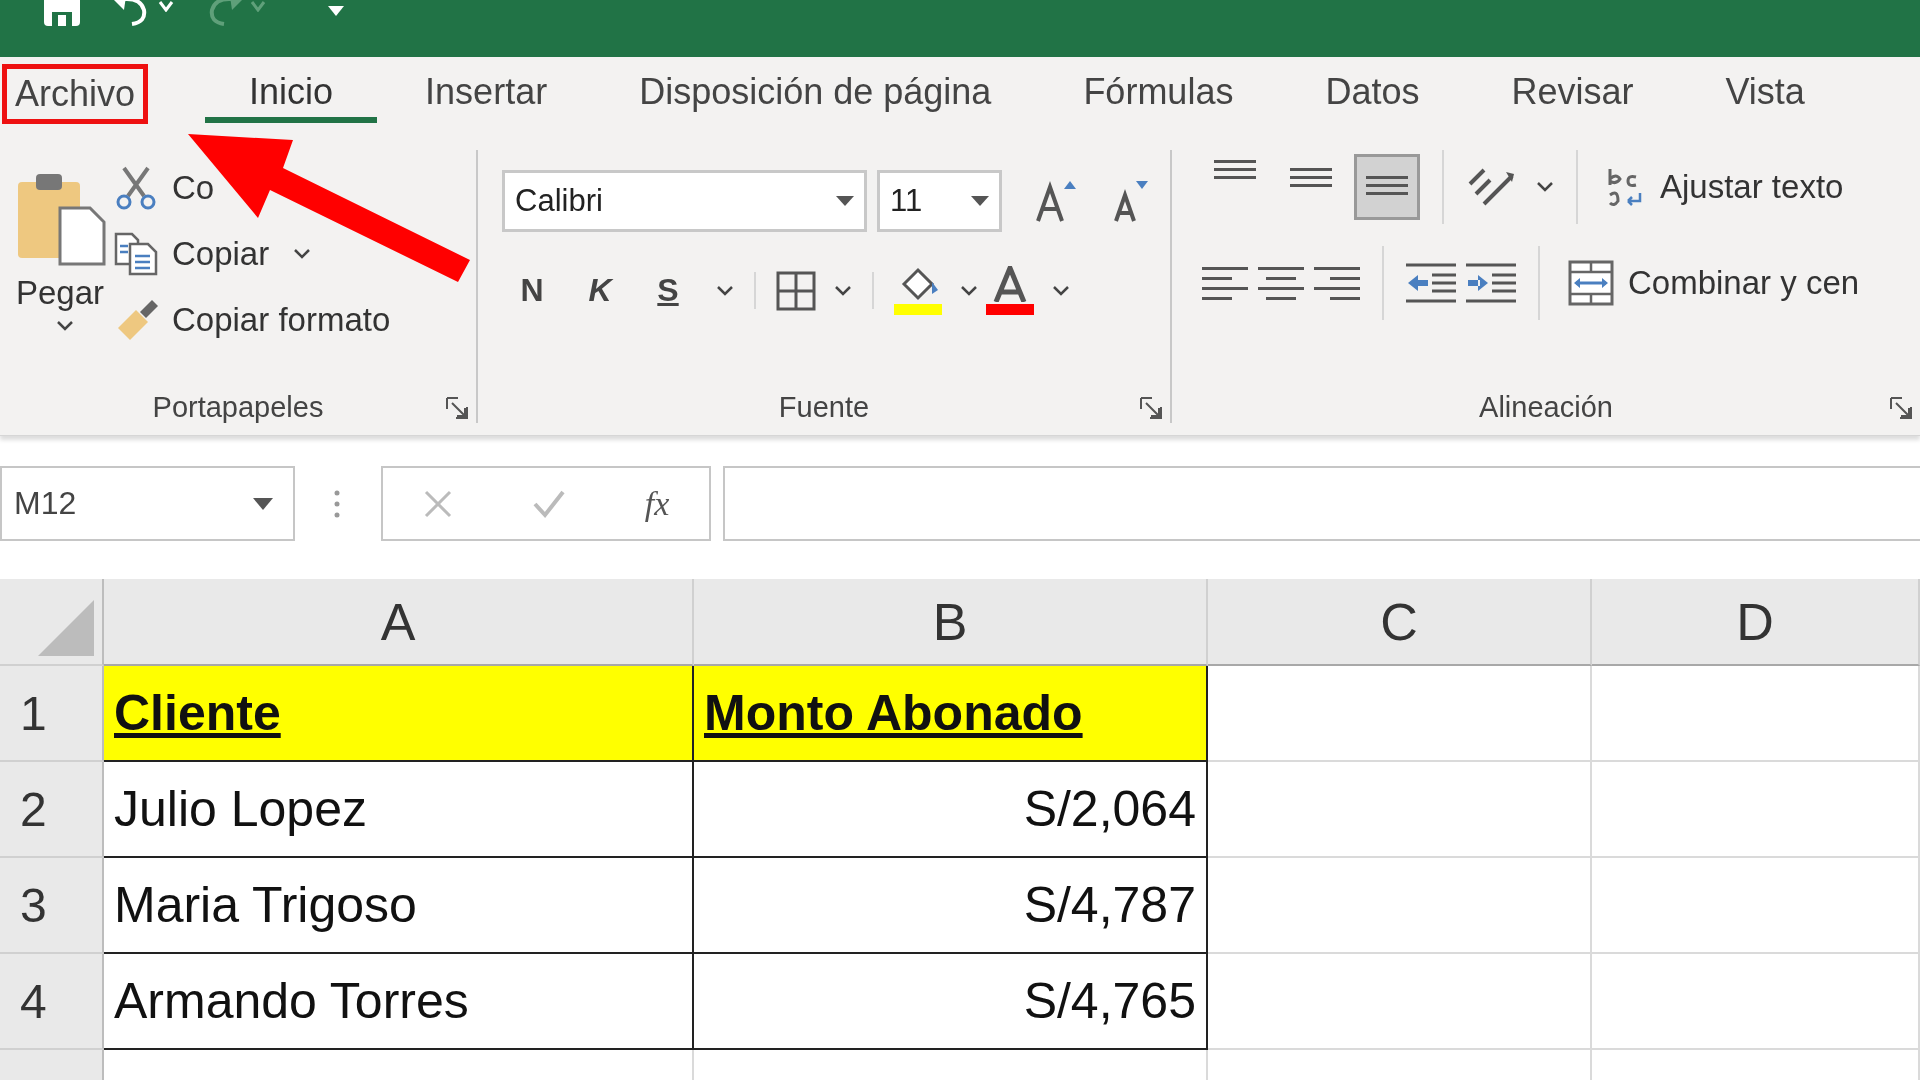 This screenshot has width=1920, height=1080. Describe the element at coordinates (815, 93) in the screenshot. I see `ribbon-tab: Disposición de página` at that location.